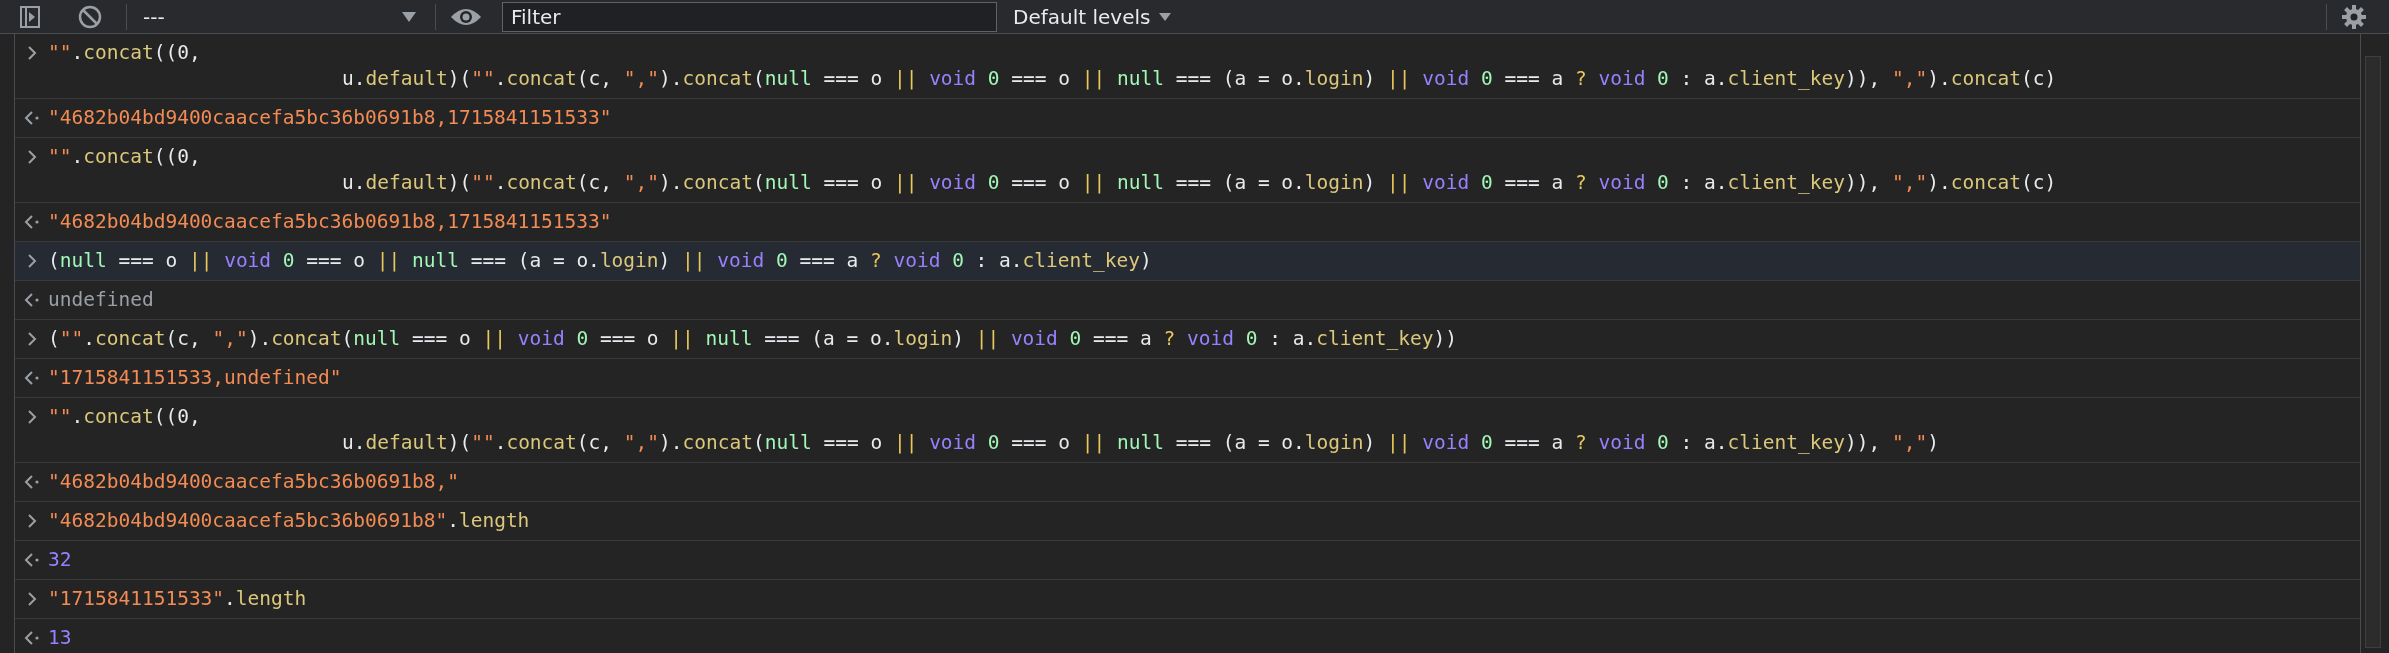  I want to click on clear-console-icon, so click(90, 16).